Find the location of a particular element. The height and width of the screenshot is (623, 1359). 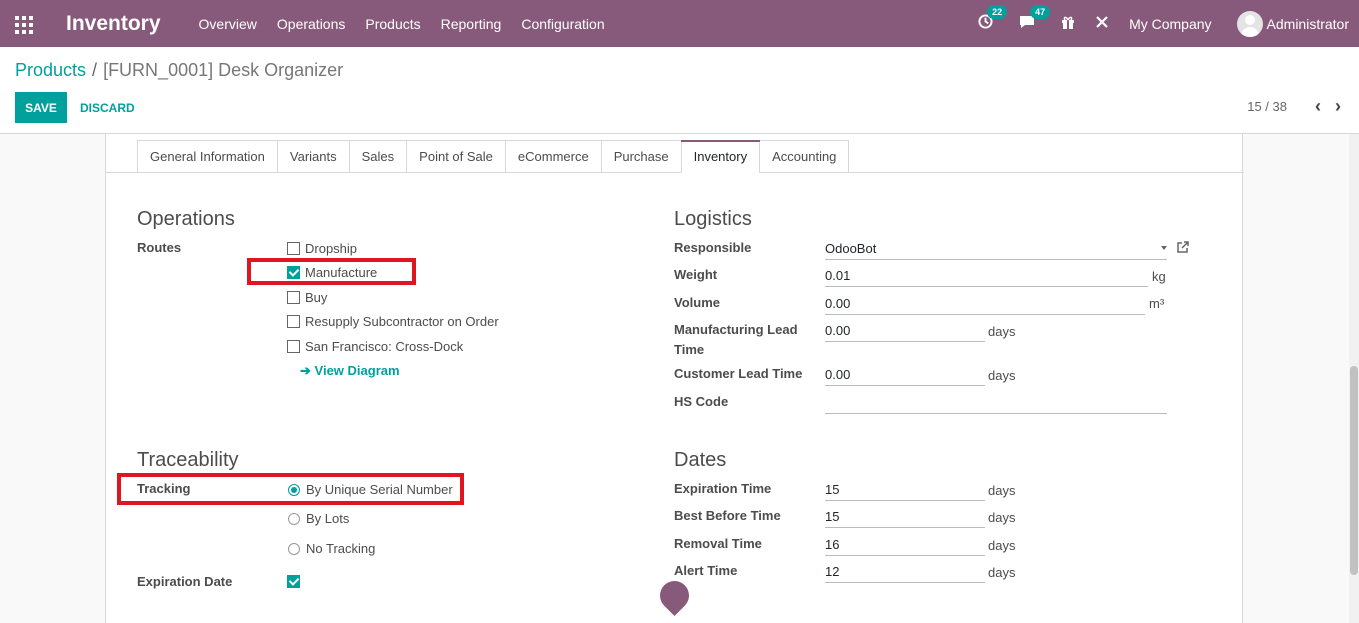

scrollbar-thumb is located at coordinates (1354, 470).